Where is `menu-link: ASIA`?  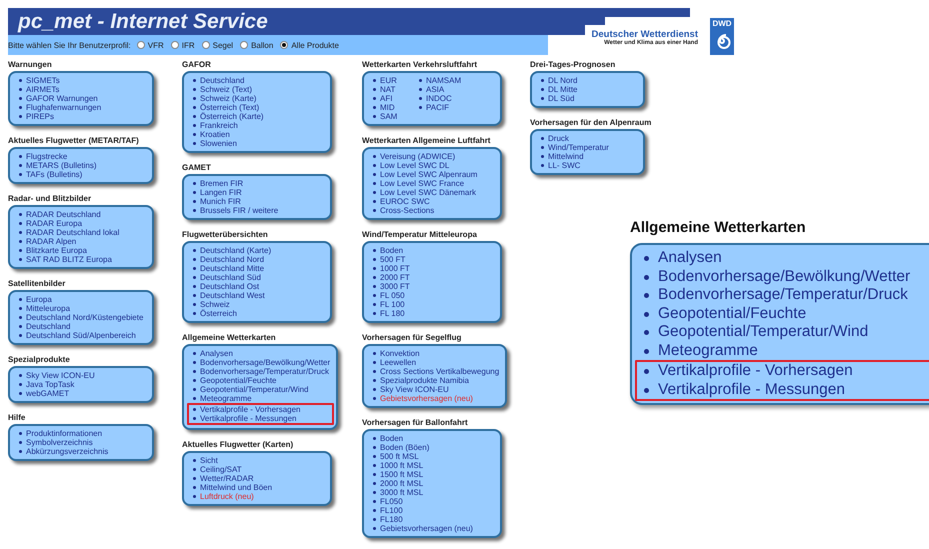
menu-link: ASIA is located at coordinates (456, 89).